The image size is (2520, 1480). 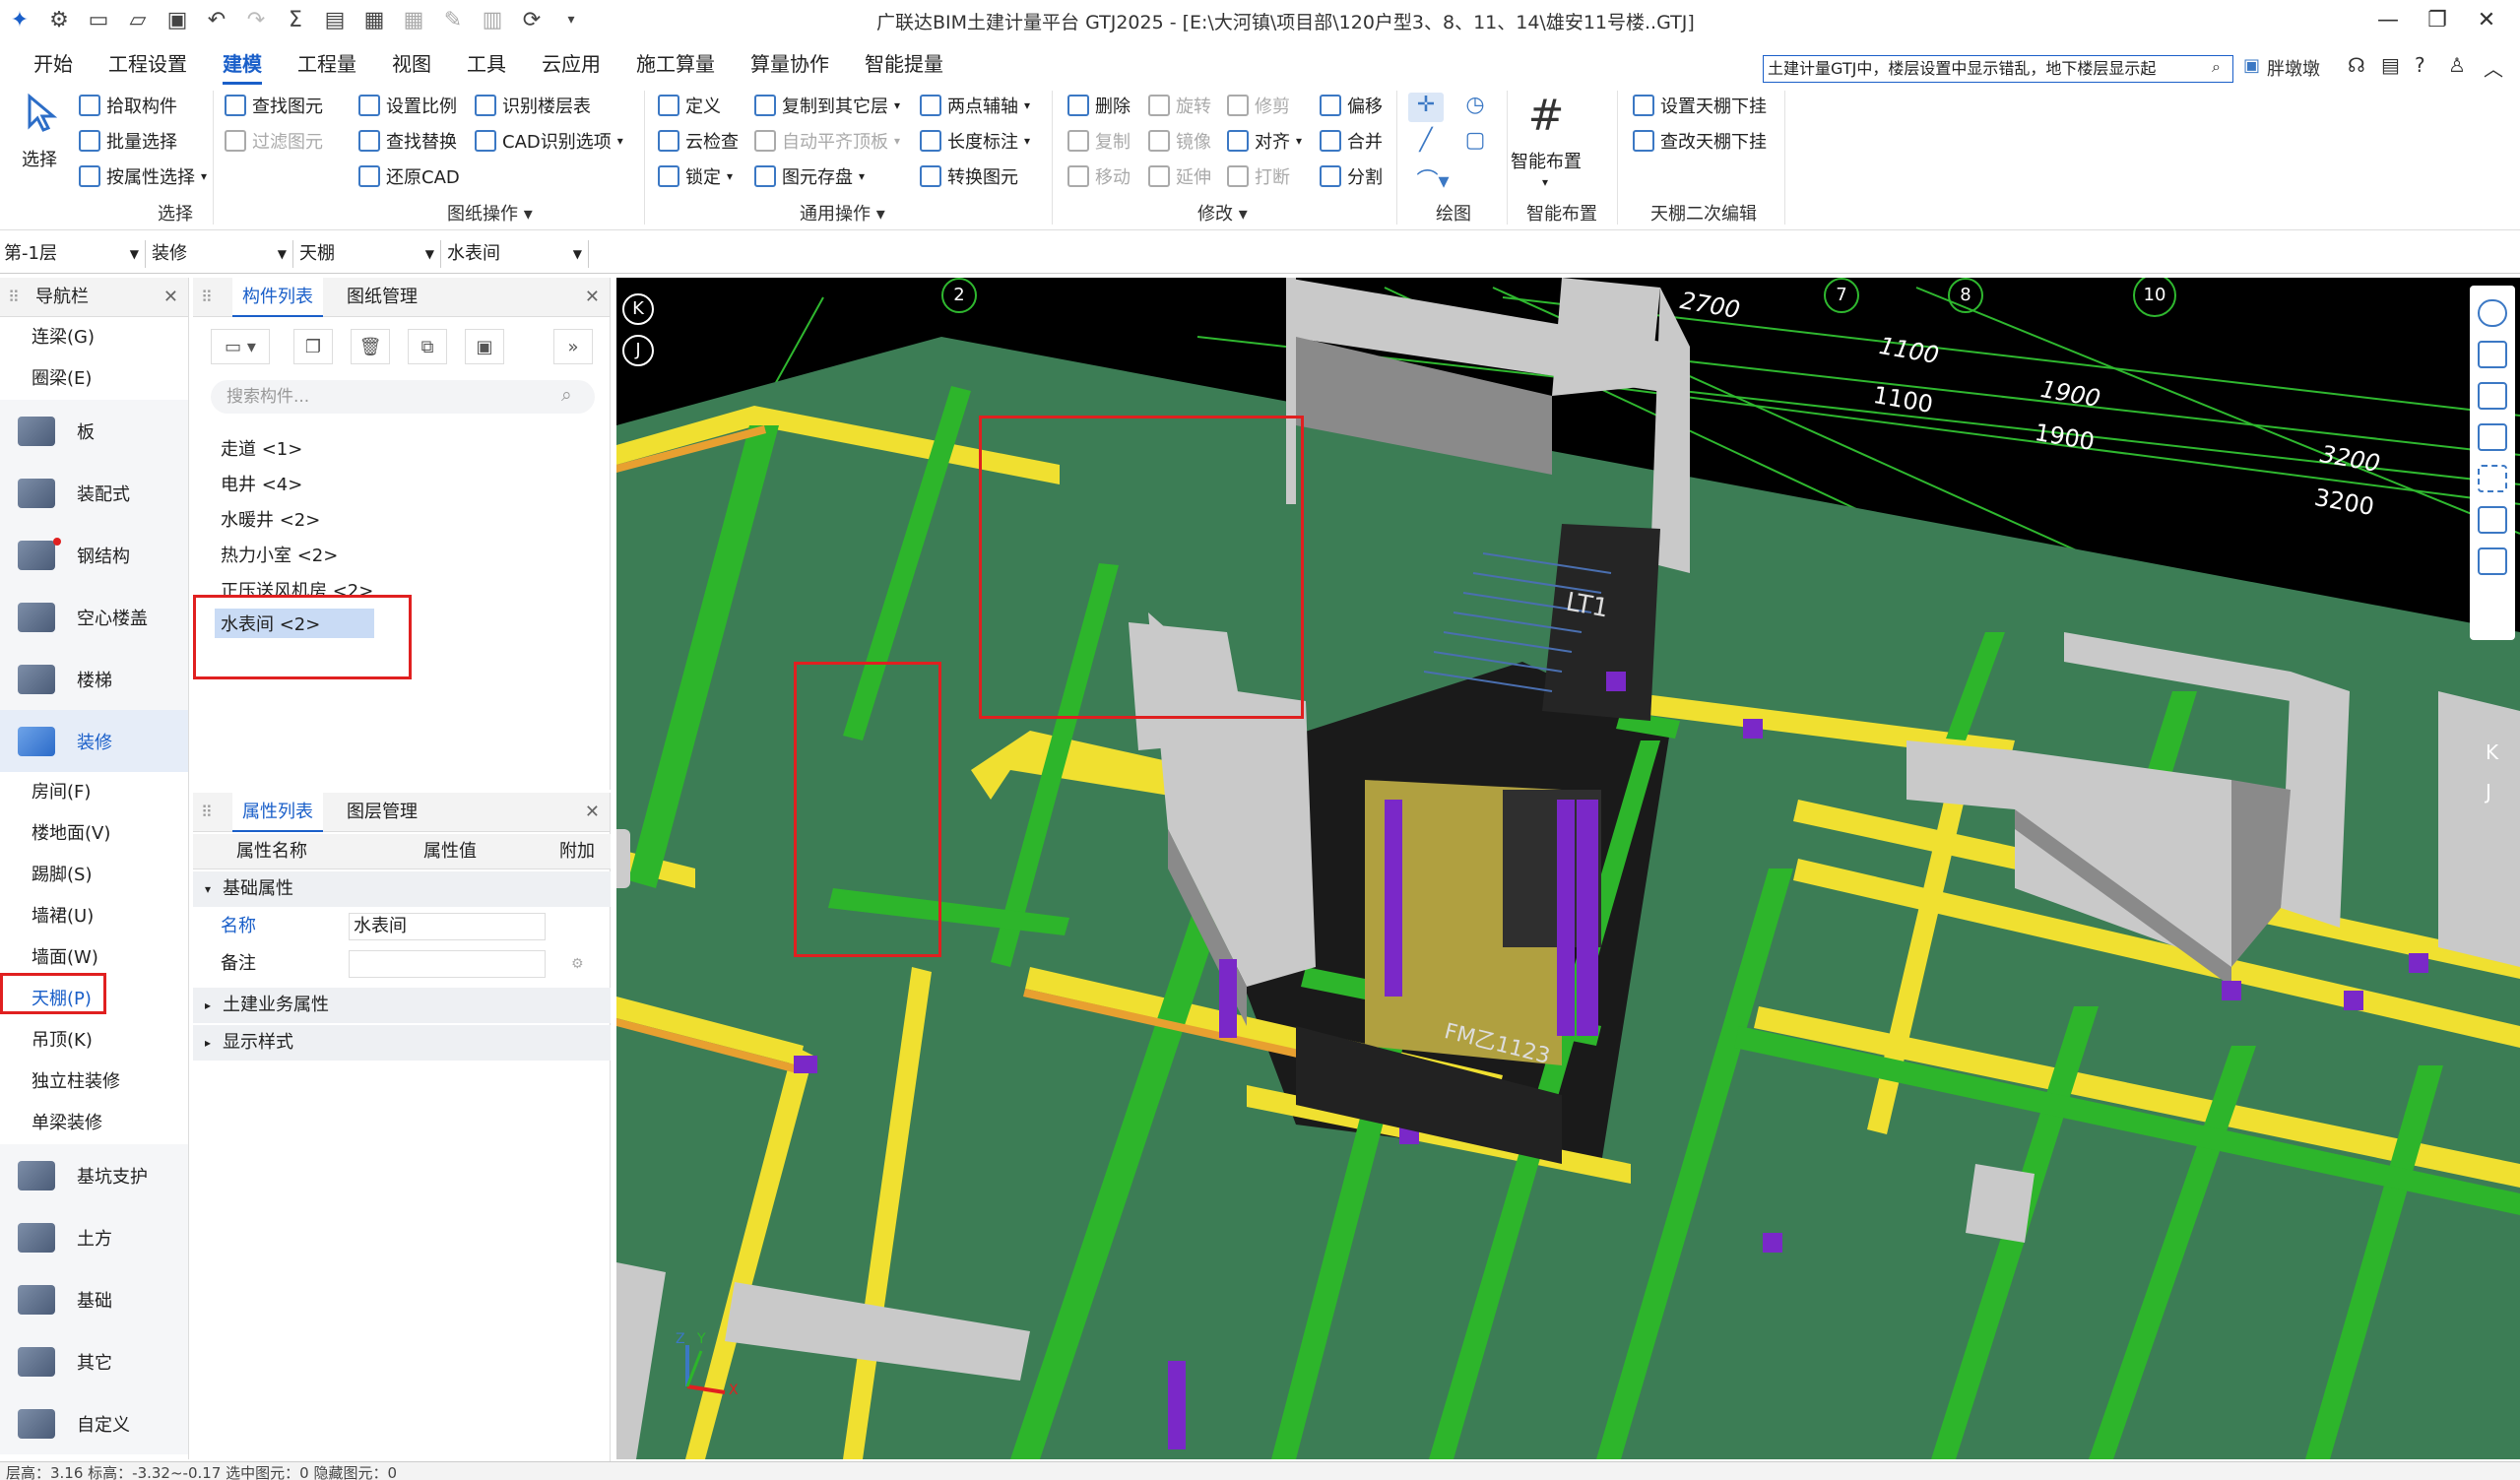 What do you see at coordinates (94, 431) in the screenshot?
I see `nav-item-slab: 板` at bounding box center [94, 431].